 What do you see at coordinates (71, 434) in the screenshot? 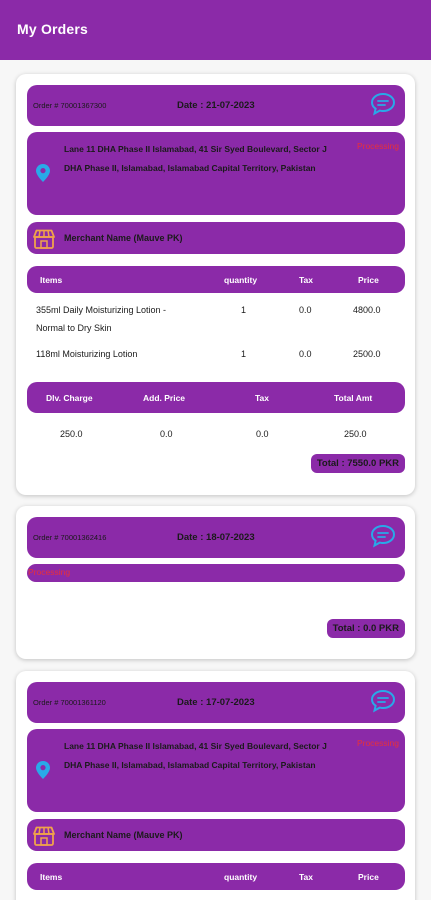
I see `delivery-charge-value: 250.0` at bounding box center [71, 434].